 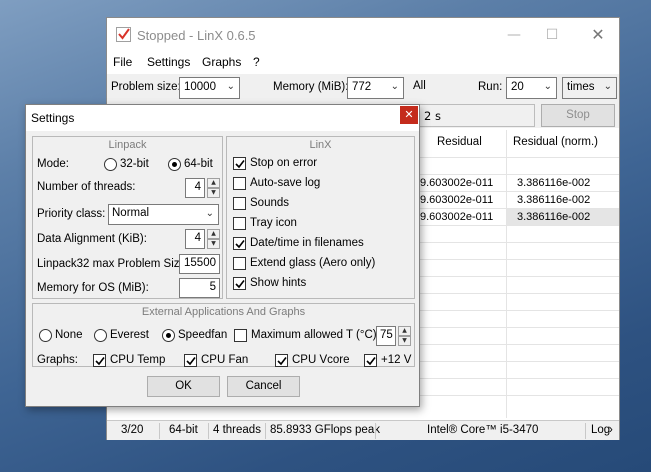 What do you see at coordinates (578, 115) in the screenshot?
I see `stop-button: Stop` at bounding box center [578, 115].